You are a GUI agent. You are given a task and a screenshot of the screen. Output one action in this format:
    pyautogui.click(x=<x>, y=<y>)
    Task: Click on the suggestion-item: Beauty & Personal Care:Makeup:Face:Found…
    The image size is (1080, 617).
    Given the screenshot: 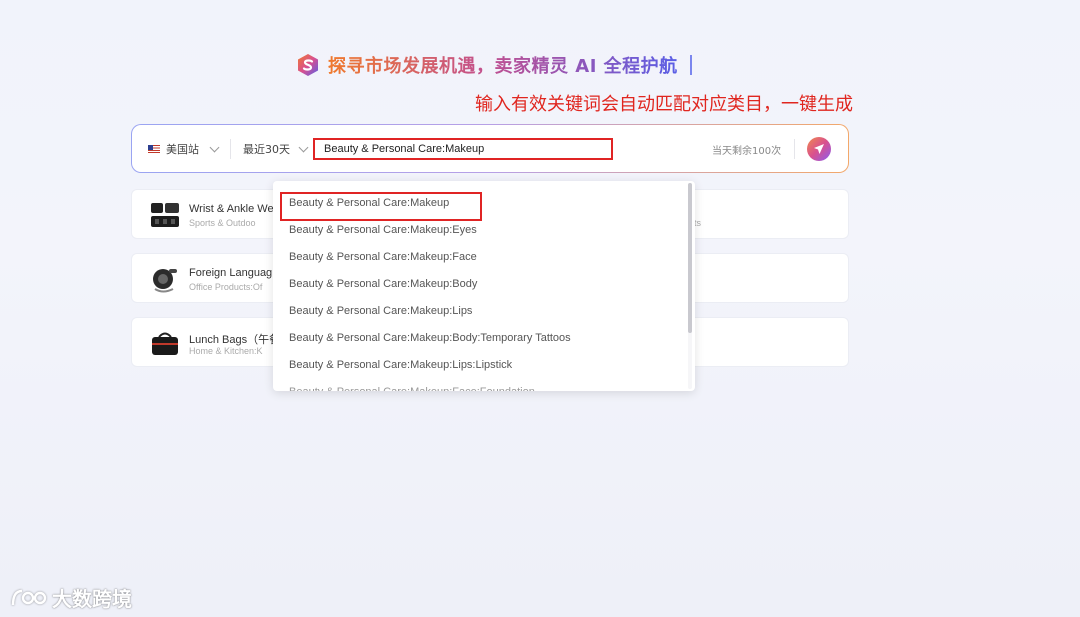 What is the action you would take?
    pyautogui.click(x=478, y=385)
    